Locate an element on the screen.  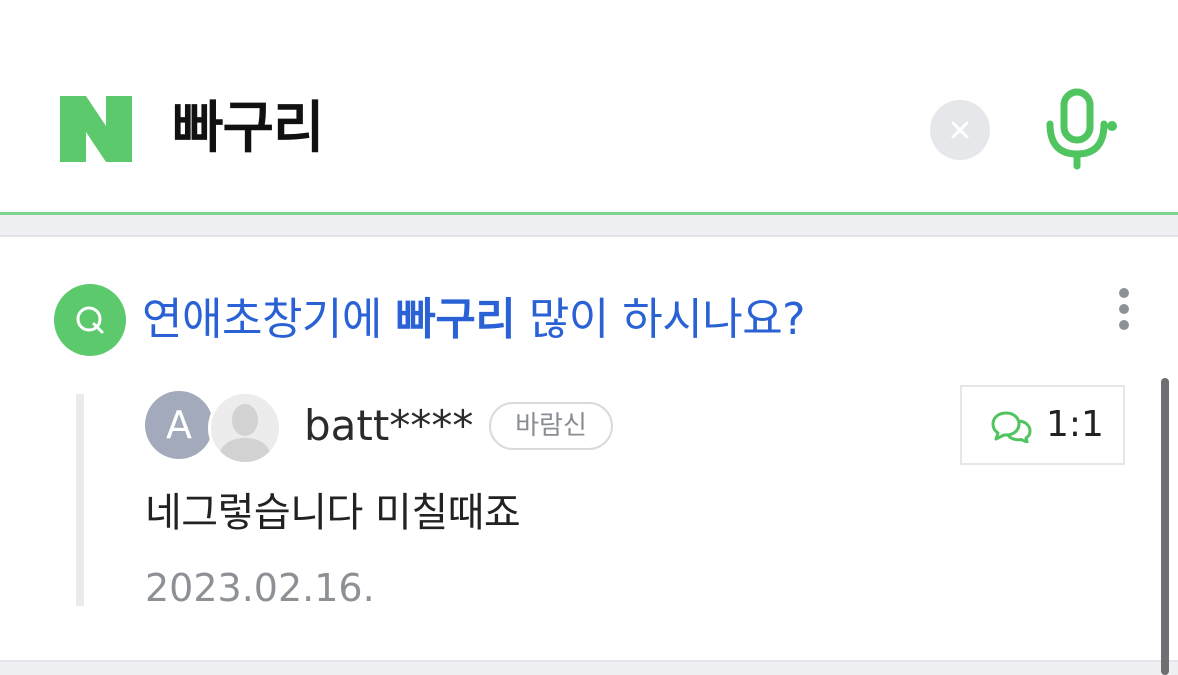
more-options-button is located at coordinates (1124, 309).